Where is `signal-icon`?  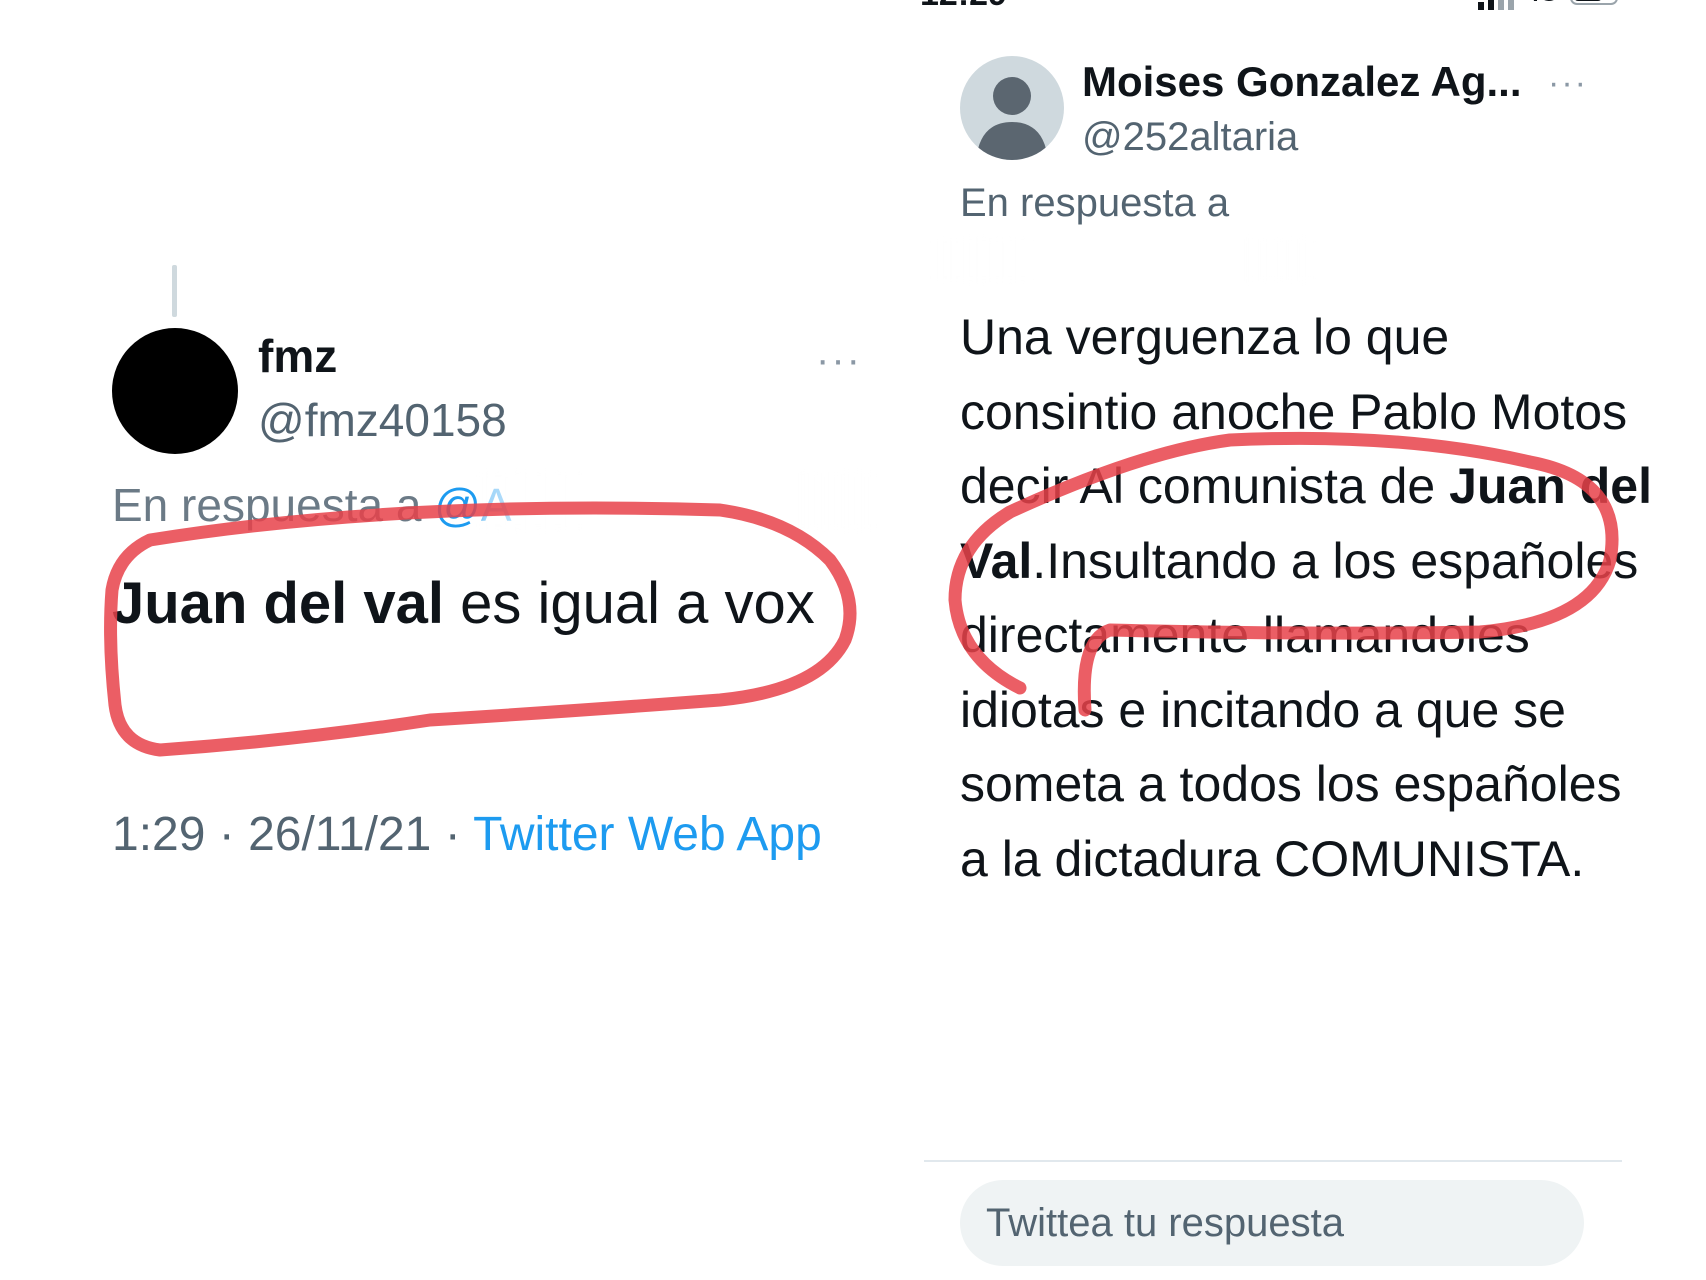 signal-icon is located at coordinates (1496, 5).